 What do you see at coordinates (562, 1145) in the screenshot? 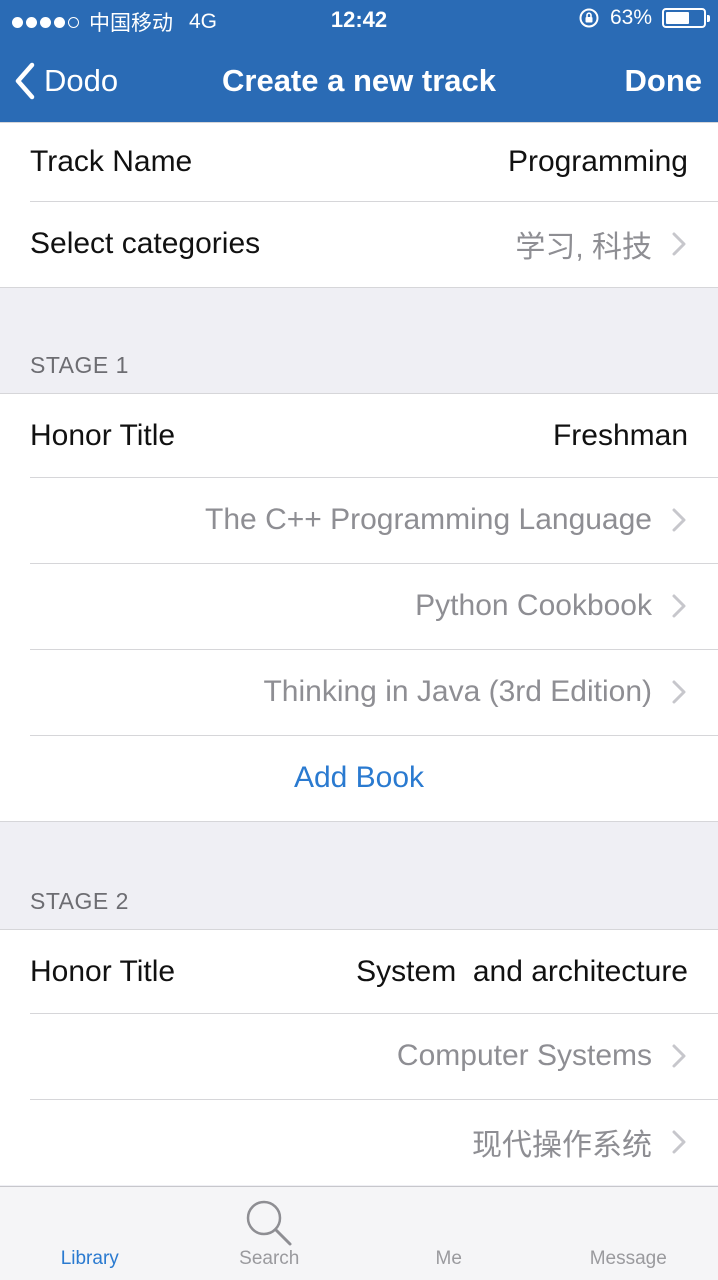
I see `book-title: 现代操作系统` at bounding box center [562, 1145].